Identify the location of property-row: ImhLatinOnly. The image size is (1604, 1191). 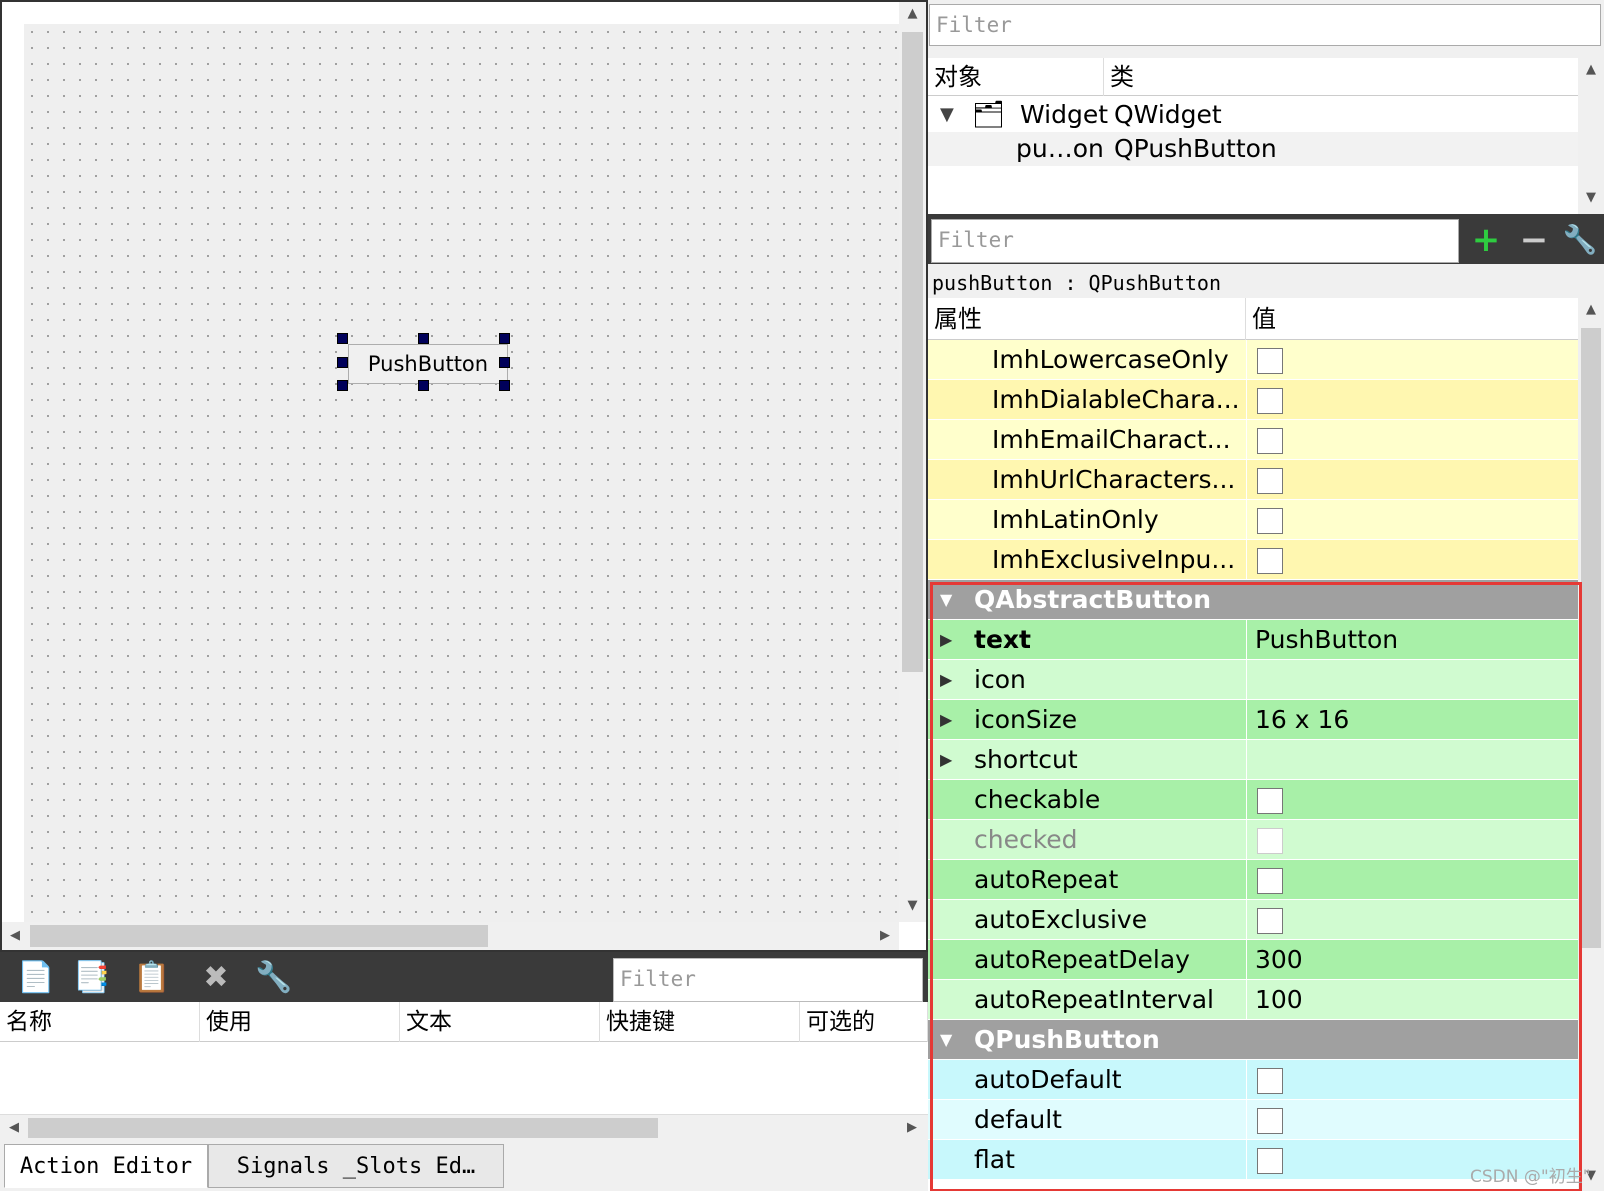
(1253, 520).